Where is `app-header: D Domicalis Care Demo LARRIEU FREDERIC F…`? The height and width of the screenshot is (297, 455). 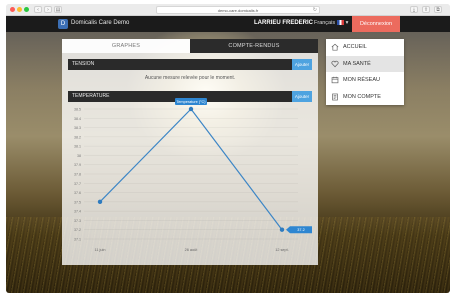 app-header: D Domicalis Care Demo LARRIEU FREDERIC F… is located at coordinates (228, 24).